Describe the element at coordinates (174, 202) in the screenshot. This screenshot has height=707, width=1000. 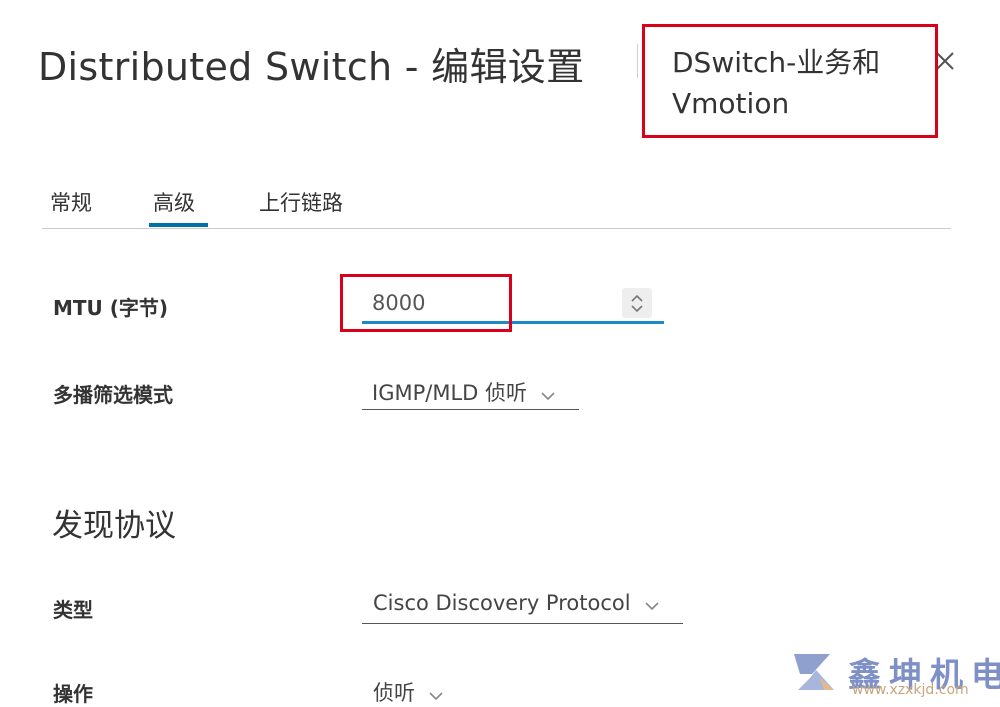
I see `tab-advanced: 高级` at that location.